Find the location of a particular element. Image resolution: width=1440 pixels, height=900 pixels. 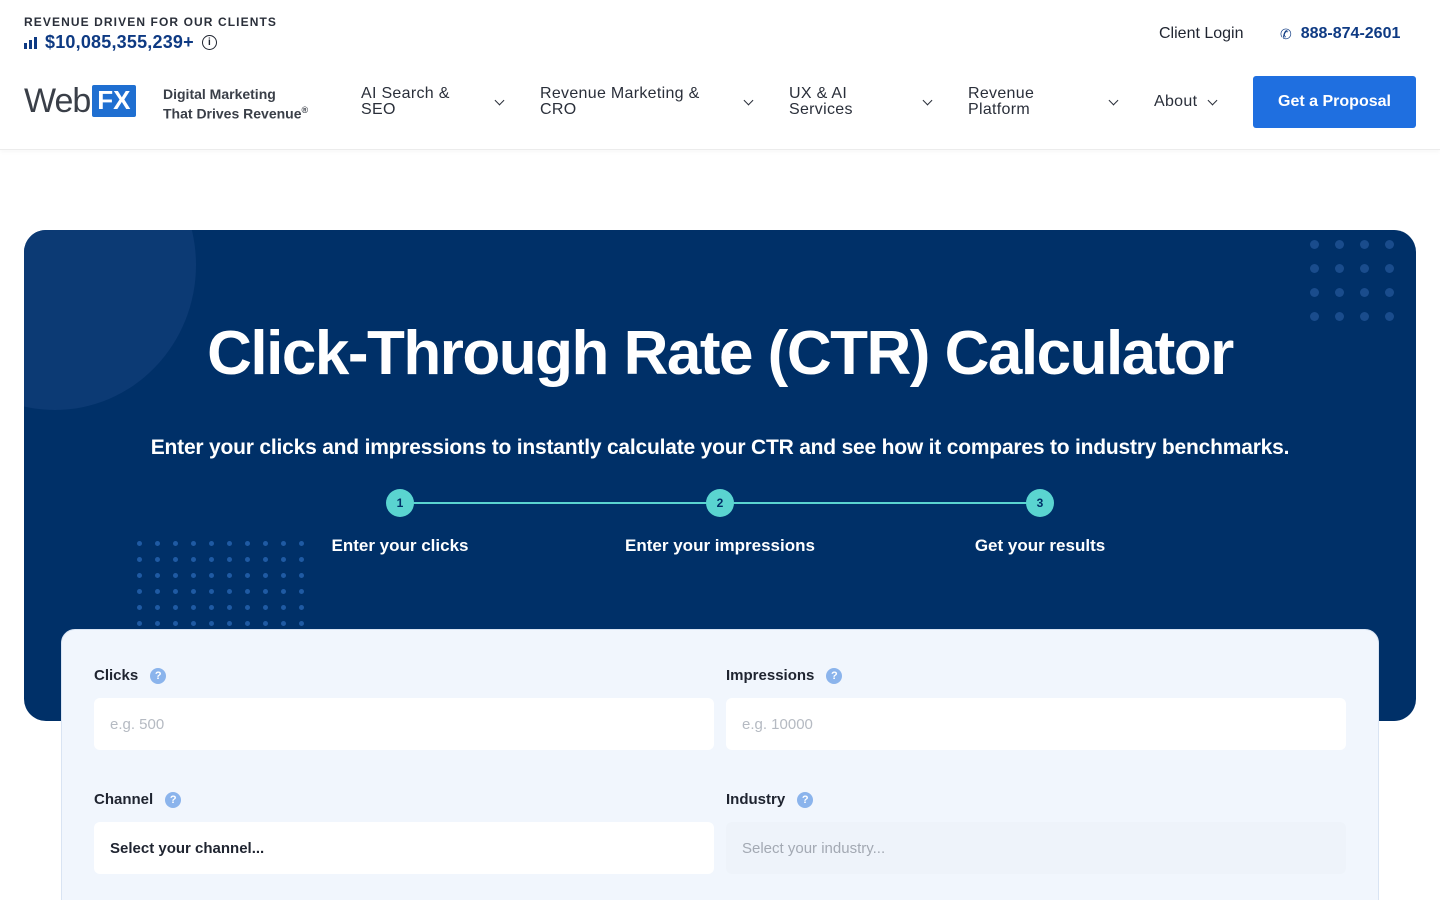

clicks-input is located at coordinates (404, 724).